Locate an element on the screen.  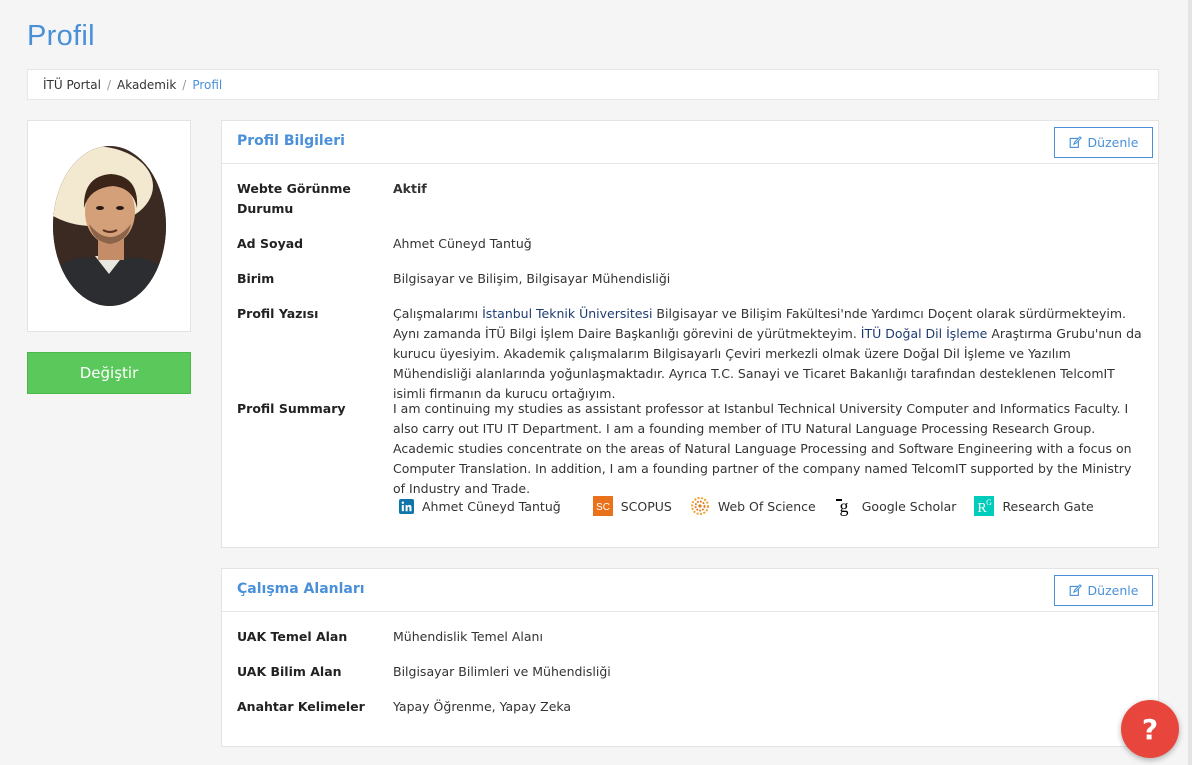
edit-profile-button: Düzenle is located at coordinates (1103, 142).